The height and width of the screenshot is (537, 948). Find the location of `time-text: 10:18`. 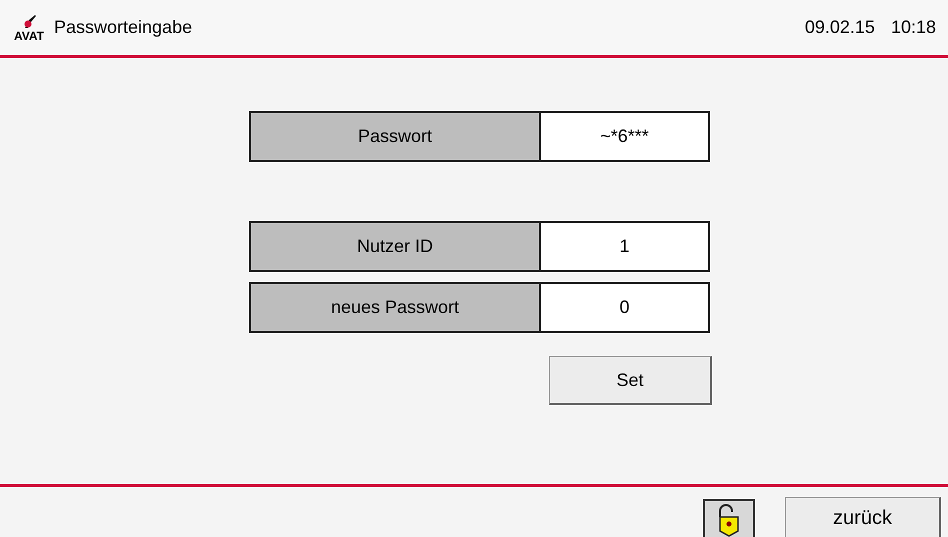

time-text: 10:18 is located at coordinates (913, 27).